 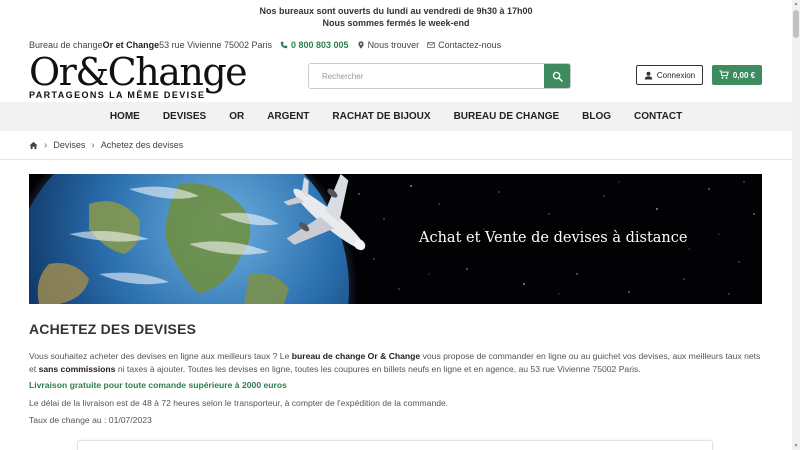 What do you see at coordinates (796, 4) in the screenshot?
I see `scroll-up-icon: ▲` at bounding box center [796, 4].